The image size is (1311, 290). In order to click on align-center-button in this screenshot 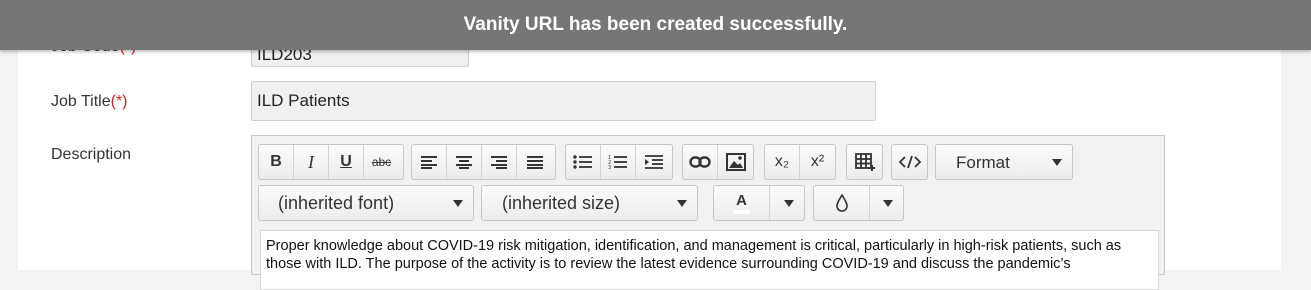, I will do `click(464, 162)`.